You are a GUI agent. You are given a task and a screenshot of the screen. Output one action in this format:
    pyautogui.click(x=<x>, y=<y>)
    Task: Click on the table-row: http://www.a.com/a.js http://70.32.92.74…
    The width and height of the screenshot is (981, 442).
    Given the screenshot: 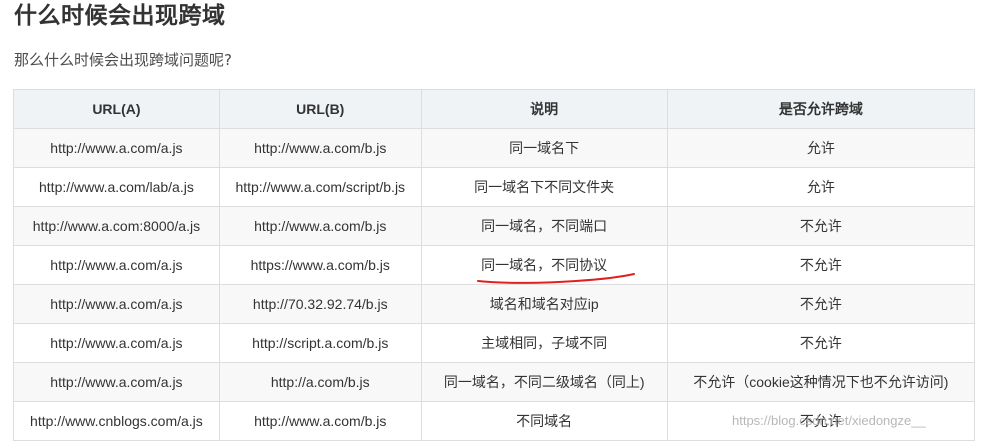 What is the action you would take?
    pyautogui.click(x=494, y=304)
    